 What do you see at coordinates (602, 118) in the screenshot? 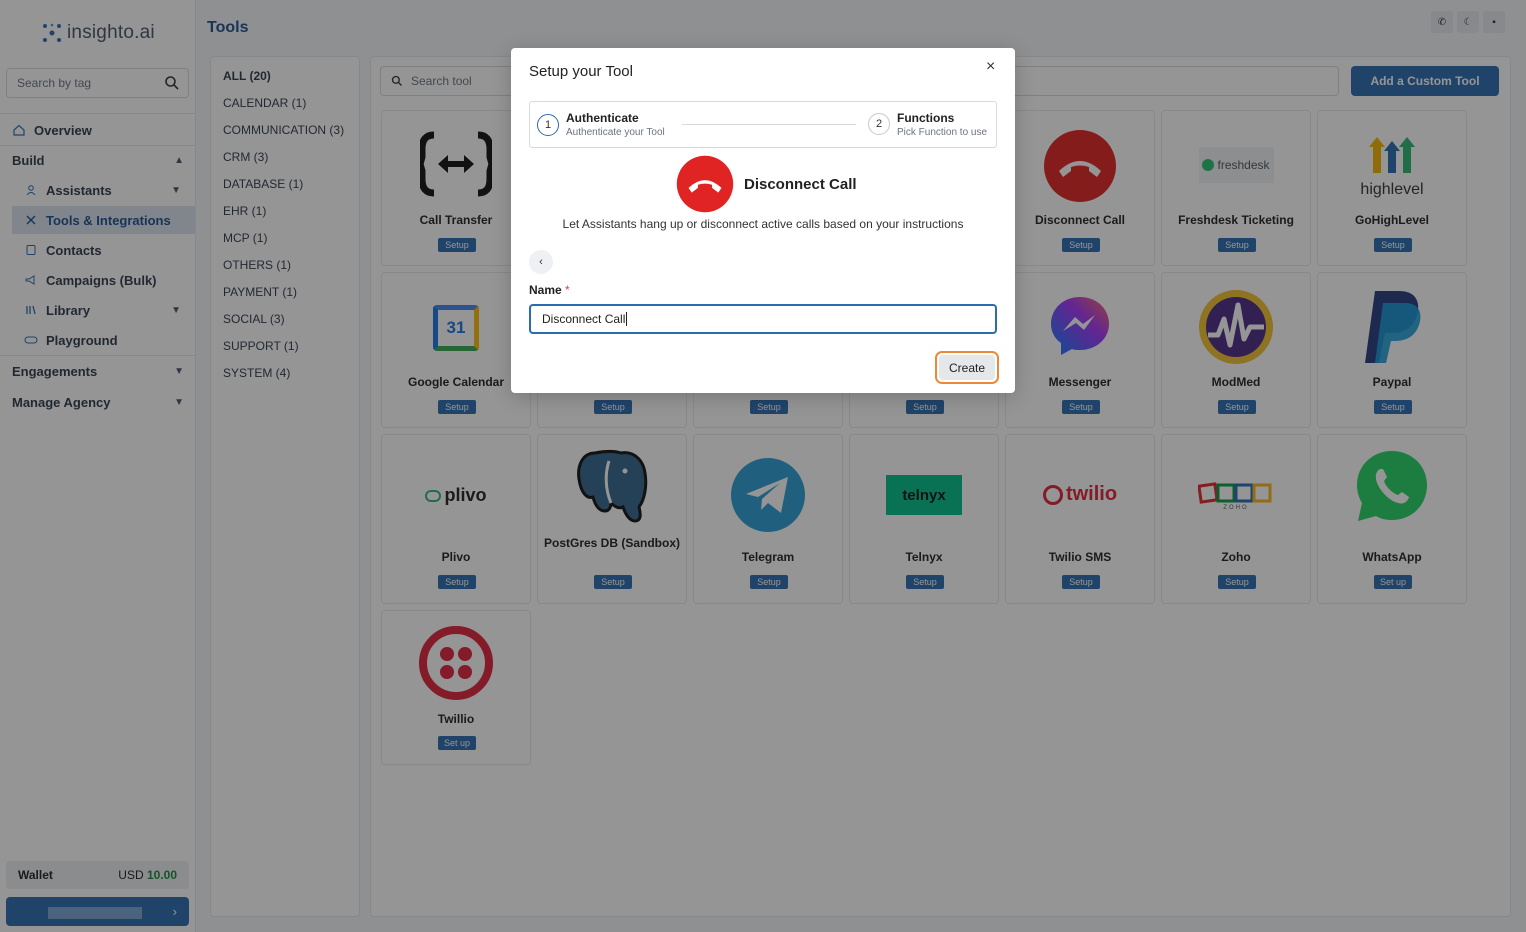
I see `step-1-title: Authenticate` at bounding box center [602, 118].